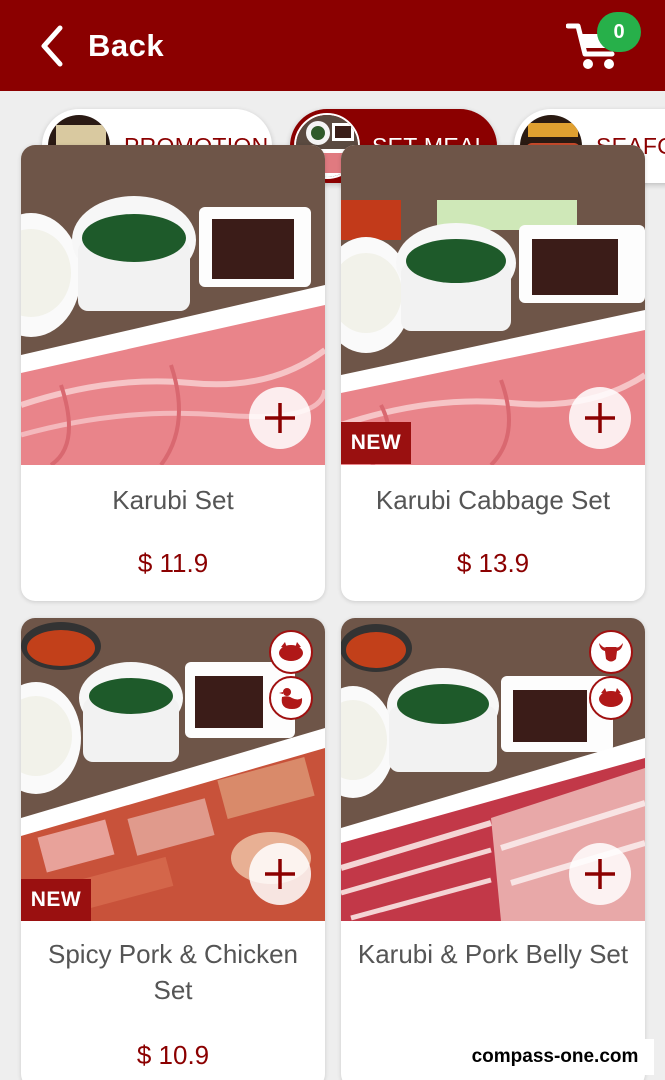  What do you see at coordinates (173, 1055) in the screenshot?
I see `product-price: $ 10.9` at bounding box center [173, 1055].